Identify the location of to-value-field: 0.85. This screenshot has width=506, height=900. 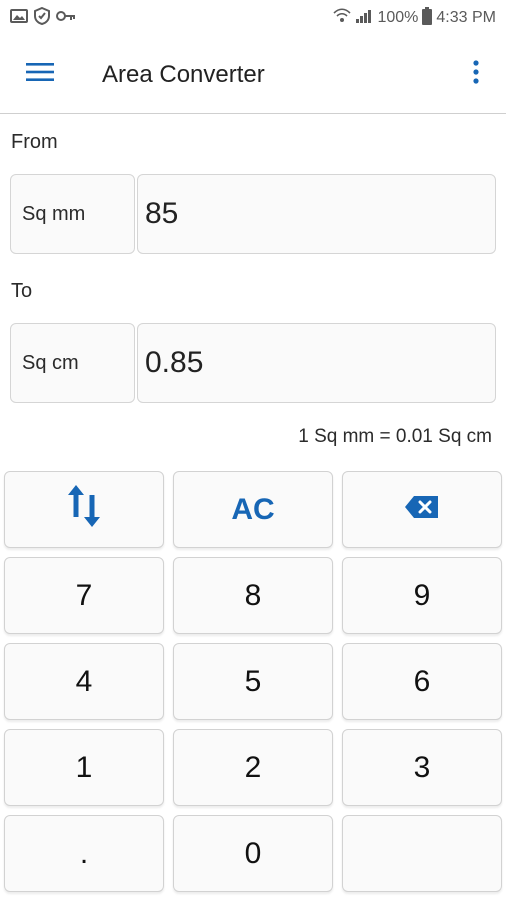
(316, 363).